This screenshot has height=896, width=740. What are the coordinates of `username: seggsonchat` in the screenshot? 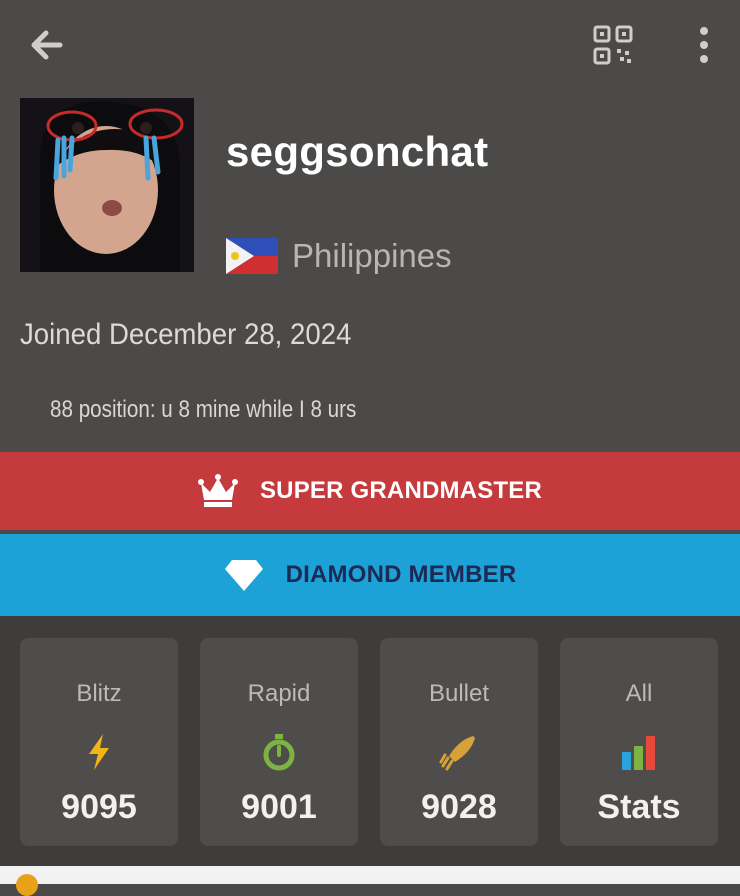 It's located at (357, 151).